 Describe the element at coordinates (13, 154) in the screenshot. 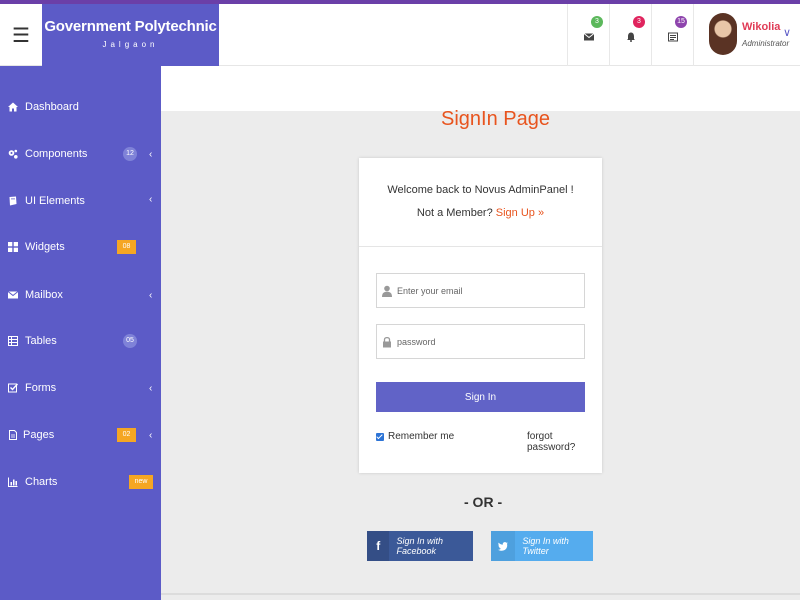

I see `cogs-icon` at that location.